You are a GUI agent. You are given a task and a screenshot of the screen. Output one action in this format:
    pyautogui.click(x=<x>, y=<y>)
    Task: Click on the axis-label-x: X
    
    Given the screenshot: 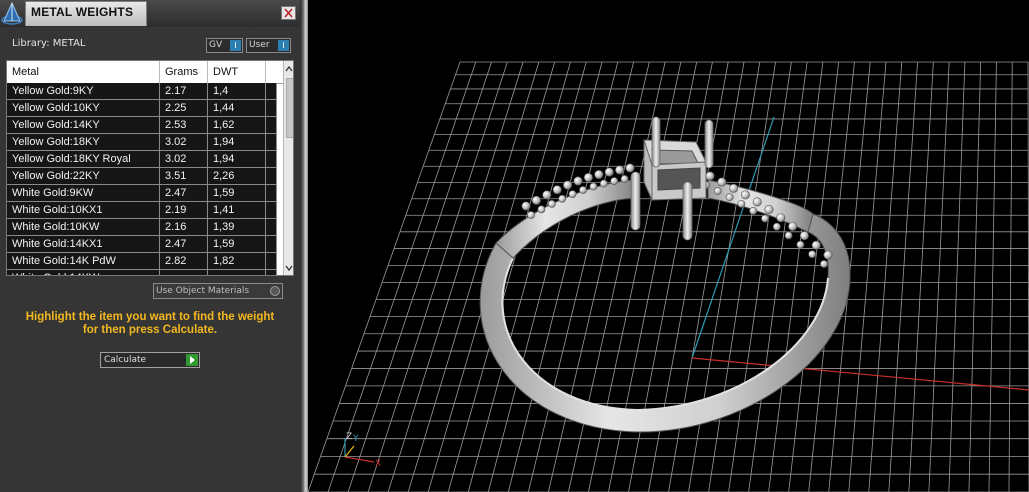 What is the action you would take?
    pyautogui.click(x=378, y=464)
    